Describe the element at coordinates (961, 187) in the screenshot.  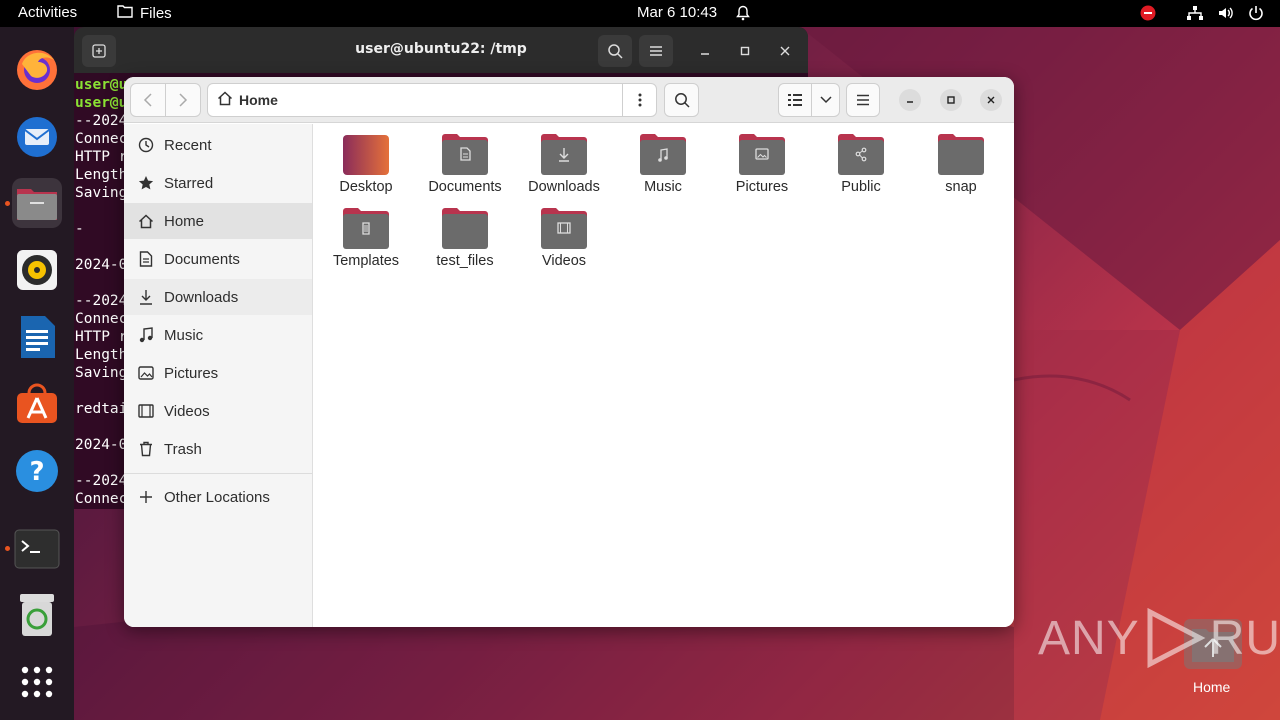
I see `folder-label: snap` at that location.